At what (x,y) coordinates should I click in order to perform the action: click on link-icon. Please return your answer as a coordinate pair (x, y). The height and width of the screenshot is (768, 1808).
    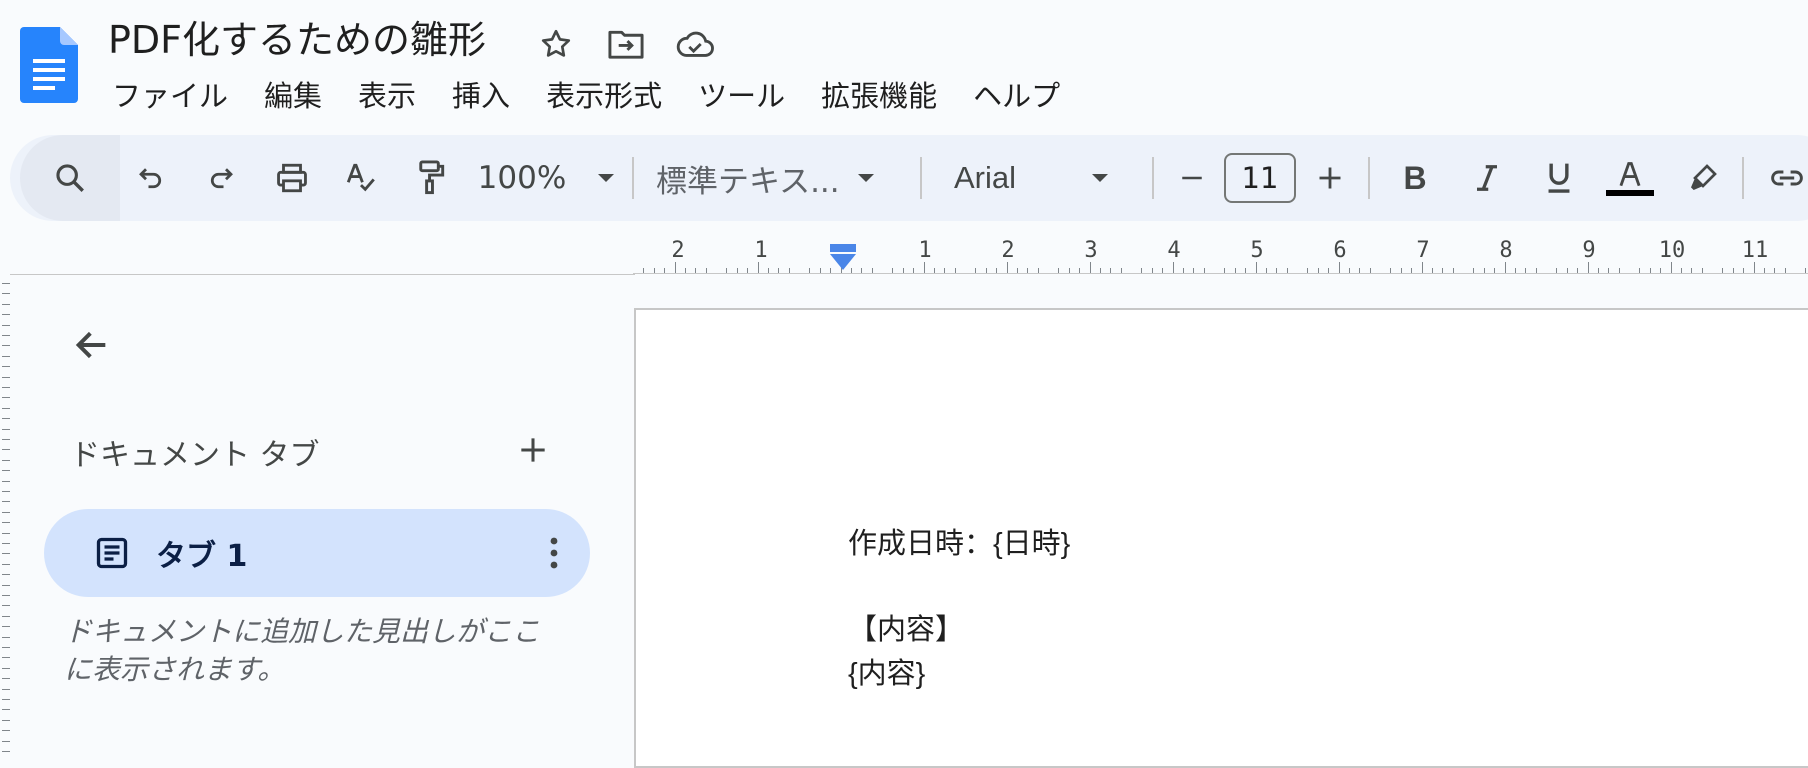
    Looking at the image, I should click on (1787, 178).